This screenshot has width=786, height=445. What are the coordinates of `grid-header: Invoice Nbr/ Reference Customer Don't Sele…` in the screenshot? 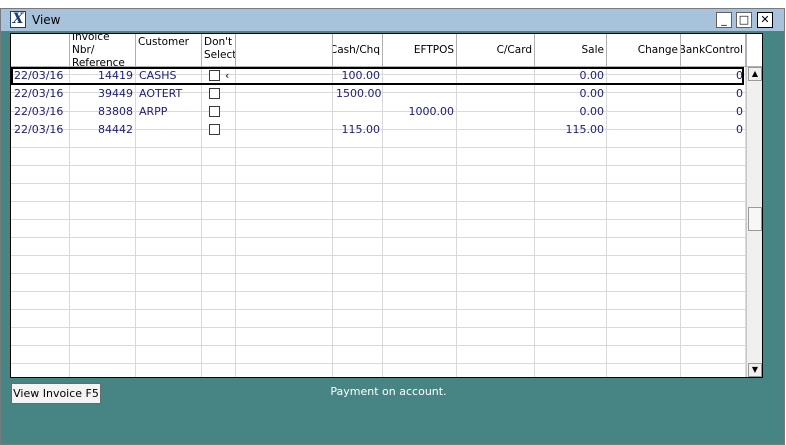 It's located at (378, 50).